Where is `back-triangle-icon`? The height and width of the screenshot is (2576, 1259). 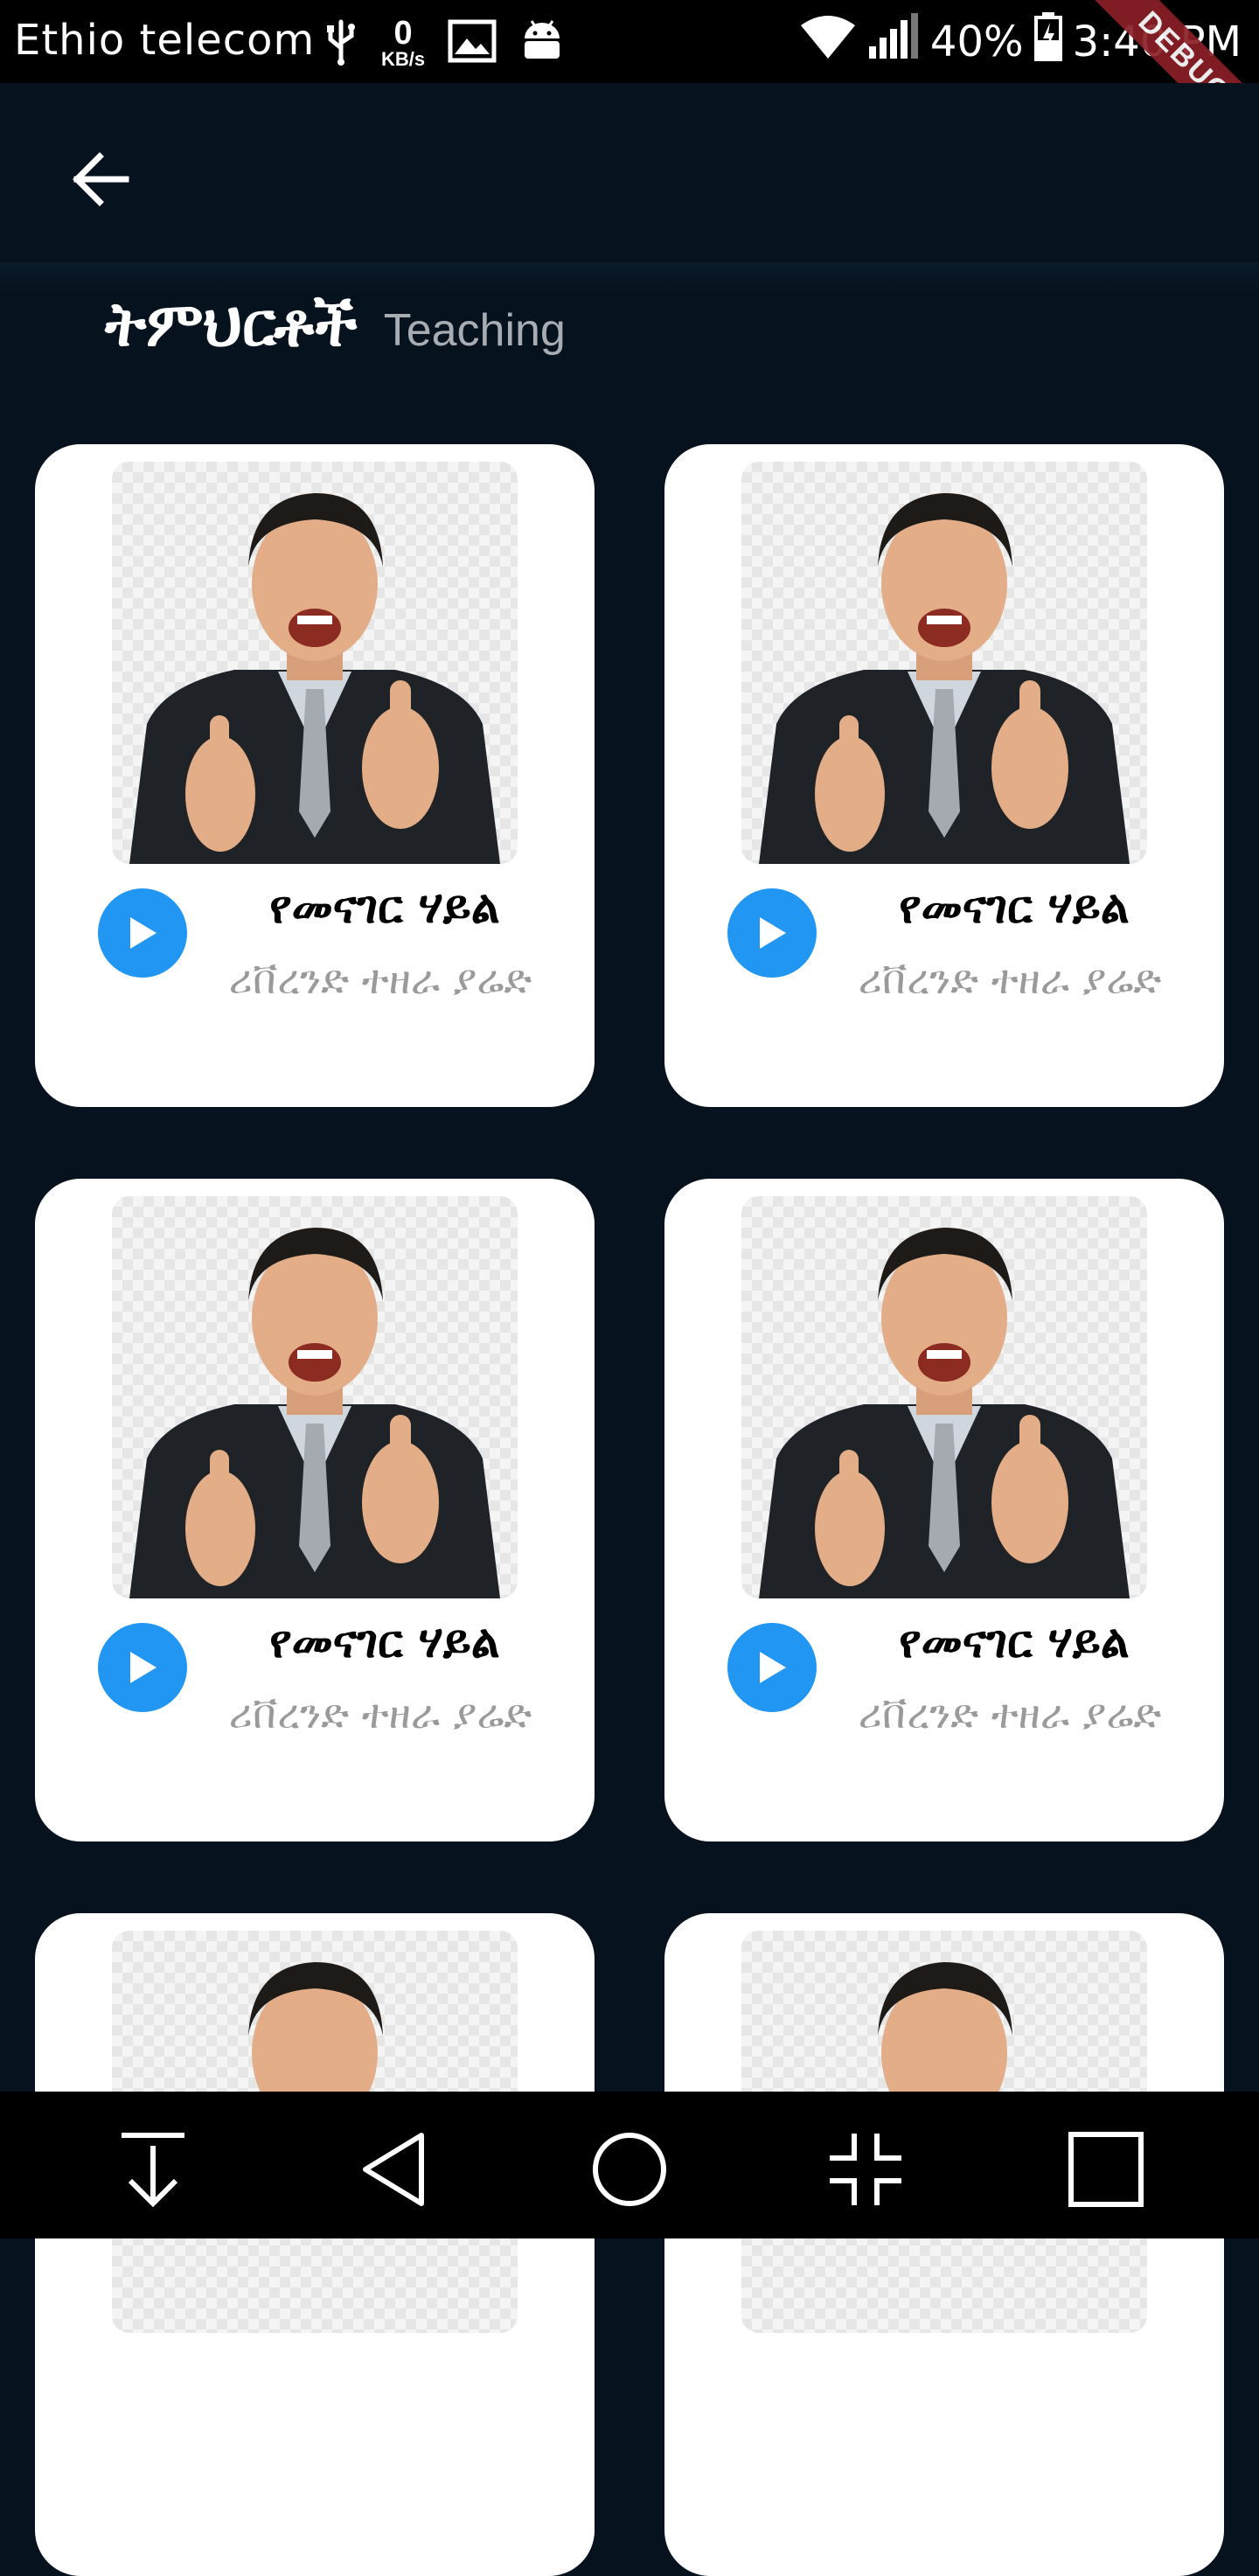 back-triangle-icon is located at coordinates (394, 2169).